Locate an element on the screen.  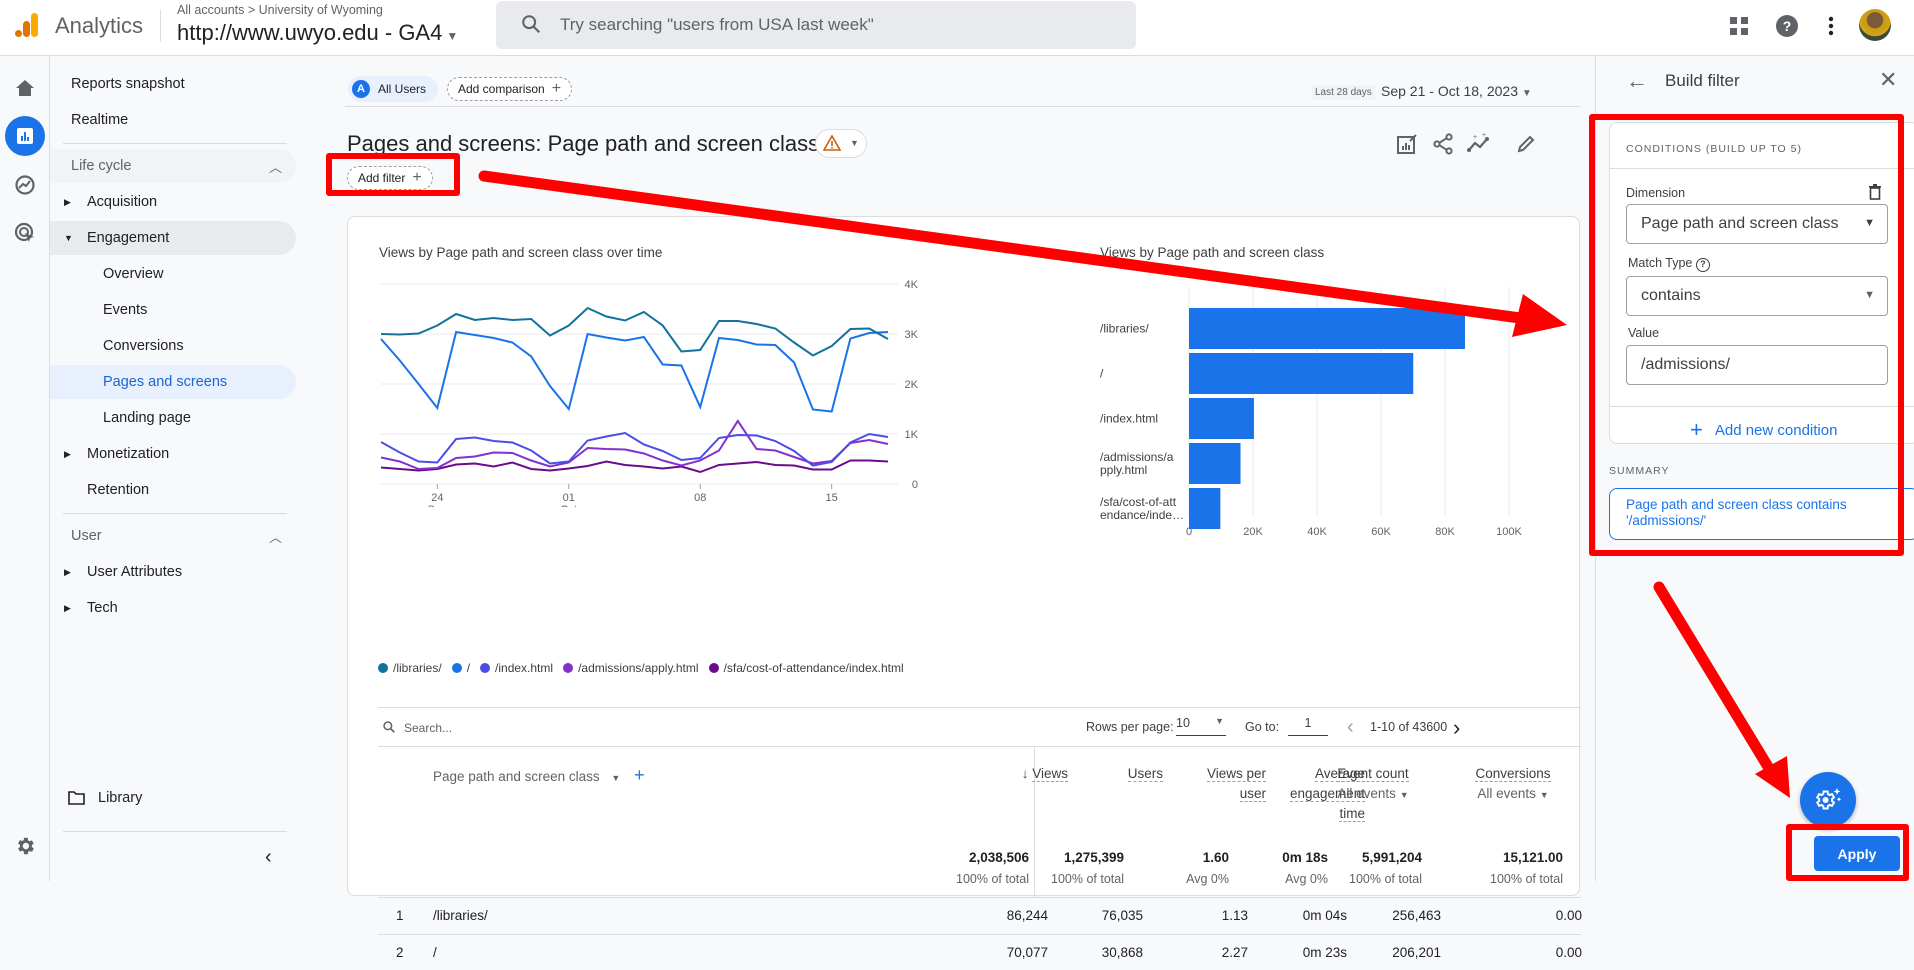
chevron-left-icon: ‹ is located at coordinates (268, 857).